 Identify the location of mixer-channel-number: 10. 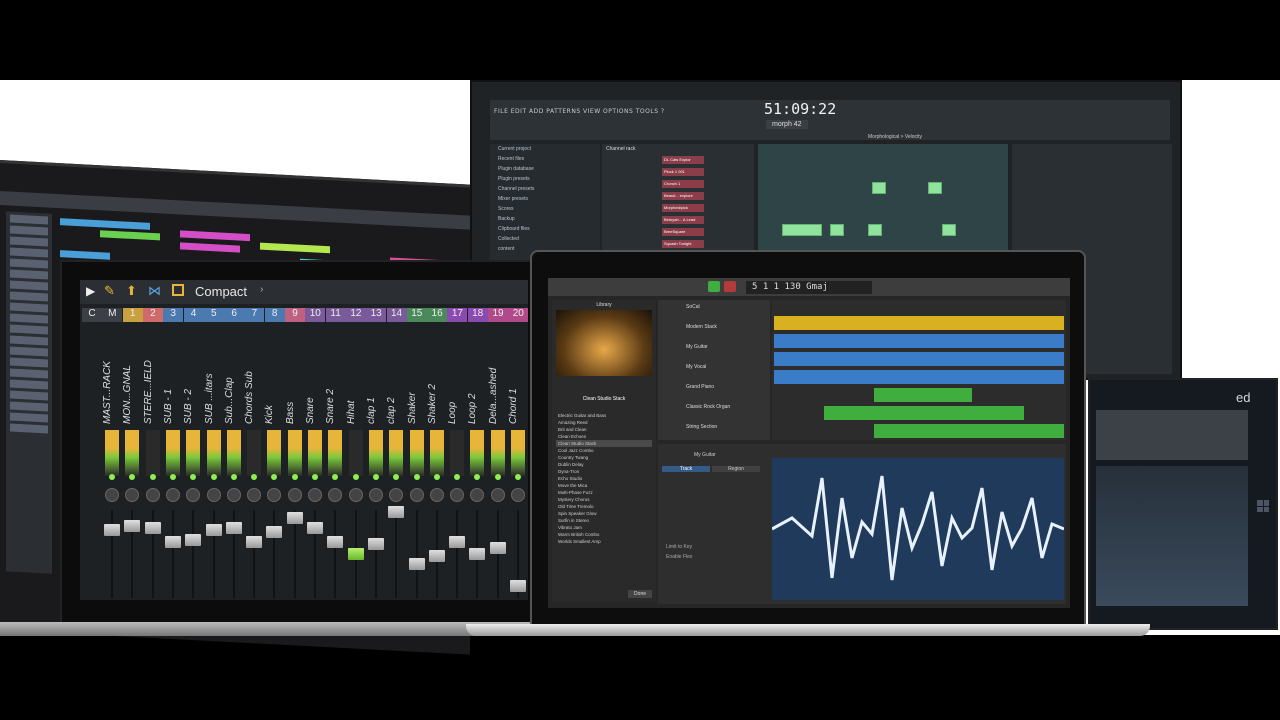
(315, 315).